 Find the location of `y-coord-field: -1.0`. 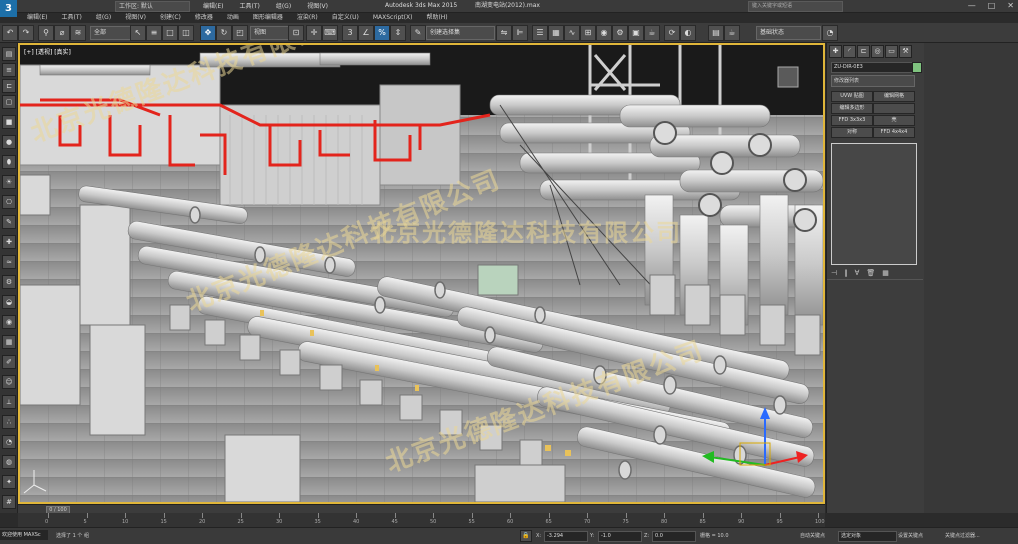

y-coord-field: -1.0 is located at coordinates (620, 536).